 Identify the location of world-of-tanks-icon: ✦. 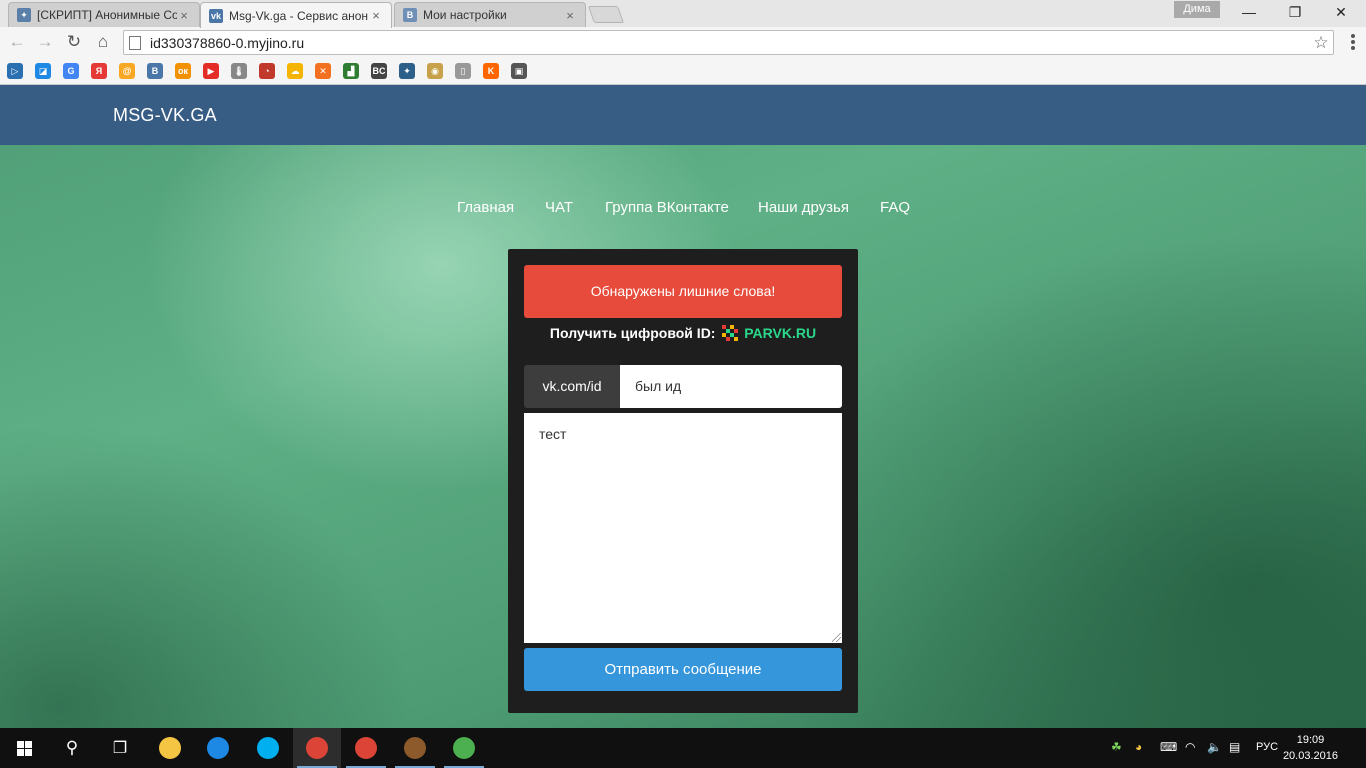
(24, 15).